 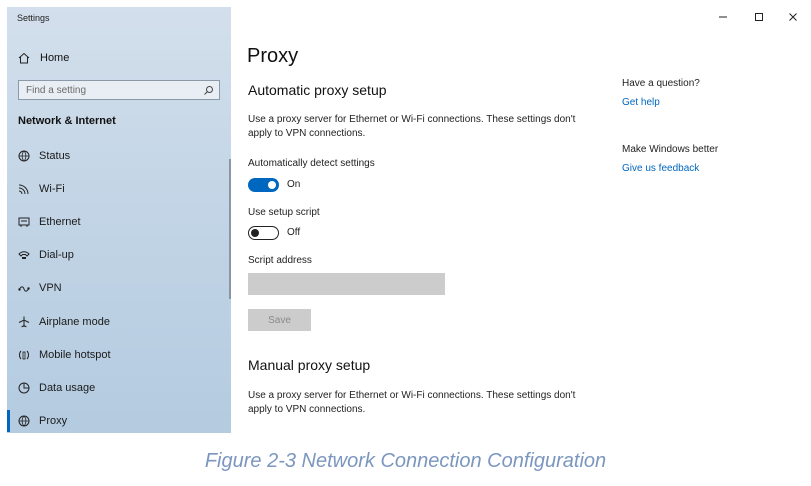 I want to click on auto-detect-state: On, so click(x=294, y=184).